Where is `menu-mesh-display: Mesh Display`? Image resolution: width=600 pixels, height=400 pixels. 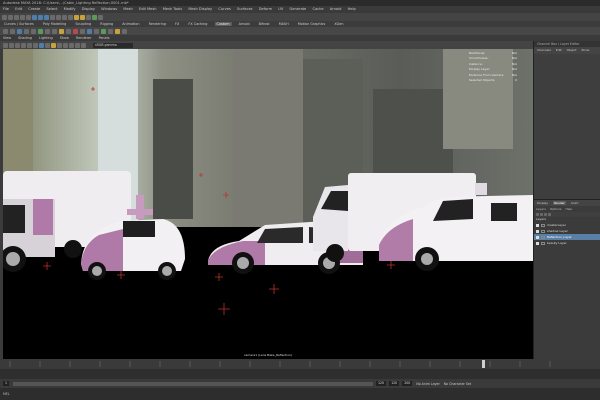 menu-mesh-display: Mesh Display is located at coordinates (200, 9).